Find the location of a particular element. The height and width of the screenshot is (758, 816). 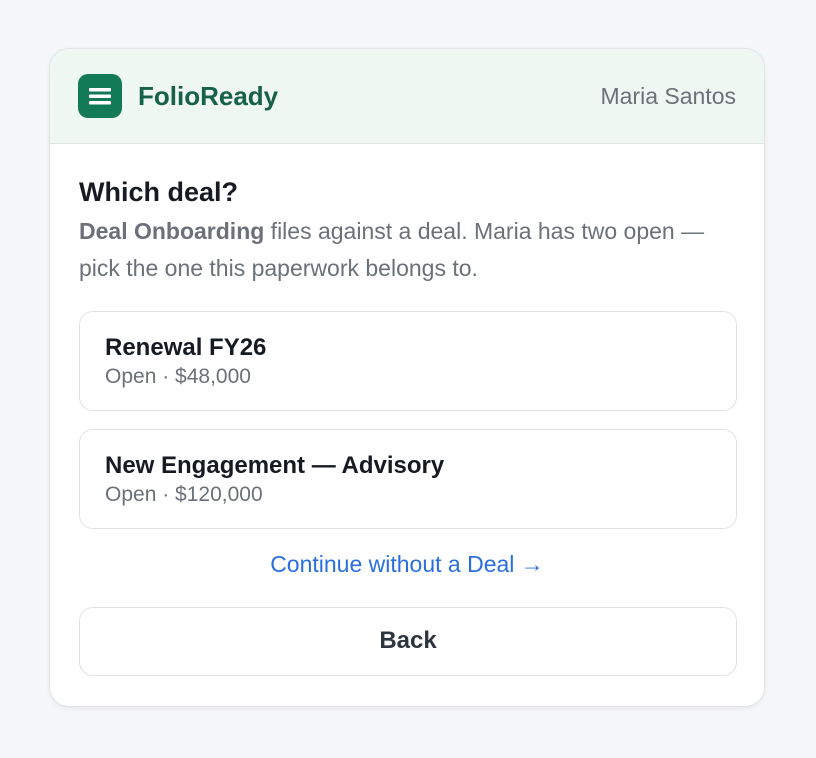

deal-meta: Open · $120,000 is located at coordinates (184, 494).